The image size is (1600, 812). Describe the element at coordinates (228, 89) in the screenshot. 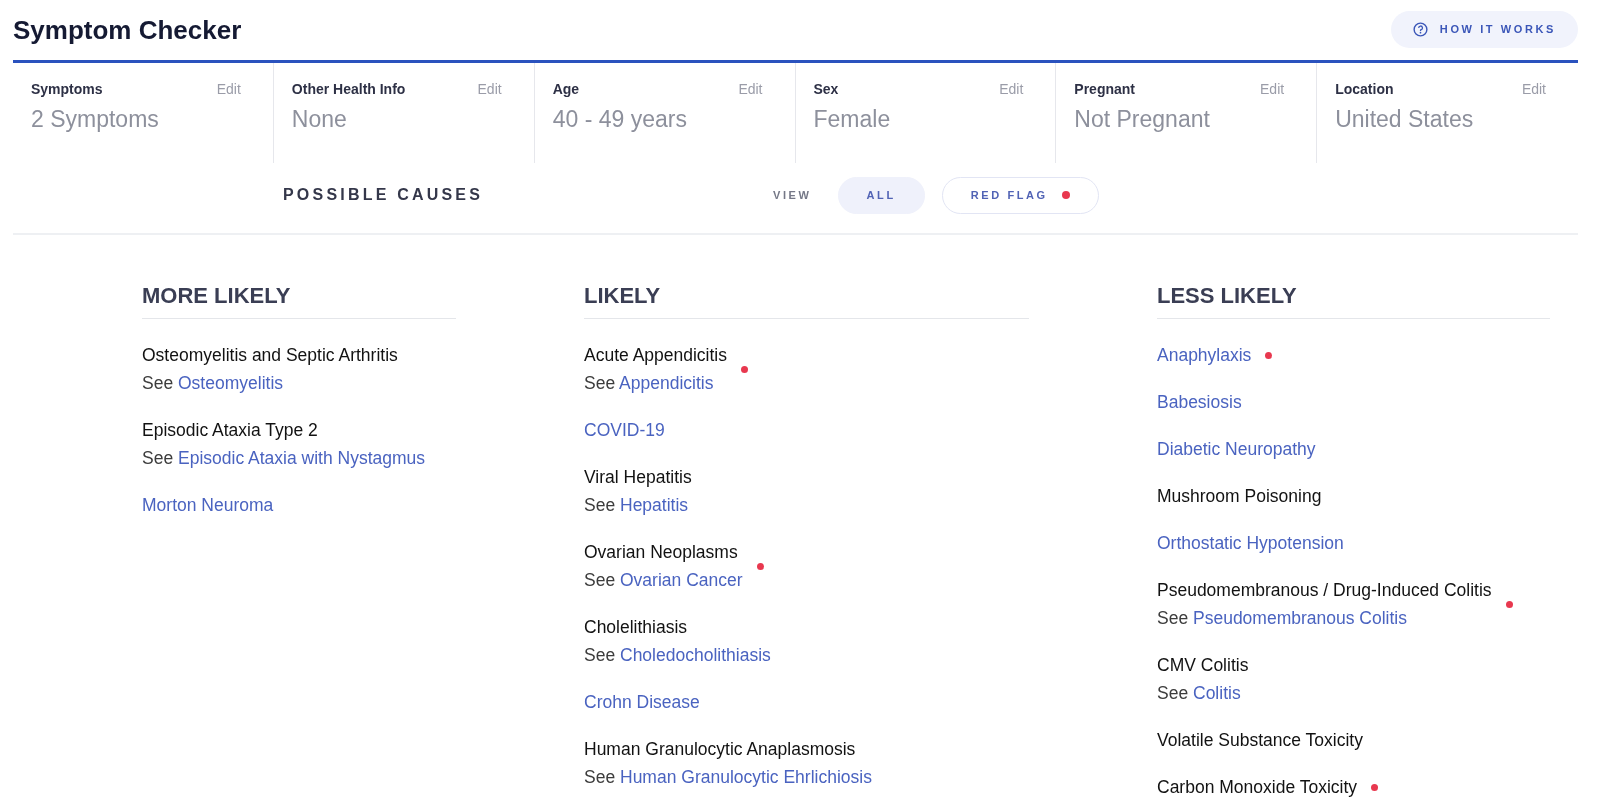

I see `edit-link: Edit` at that location.